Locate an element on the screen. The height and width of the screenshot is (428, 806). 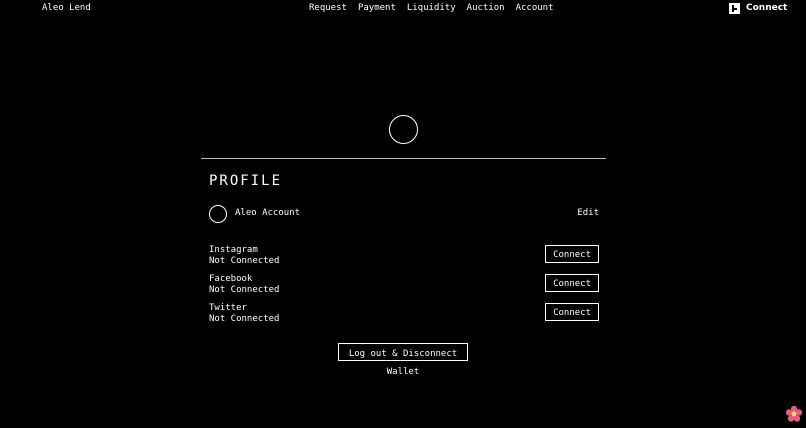
connect-wallet-label: Connect is located at coordinates (767, 8).